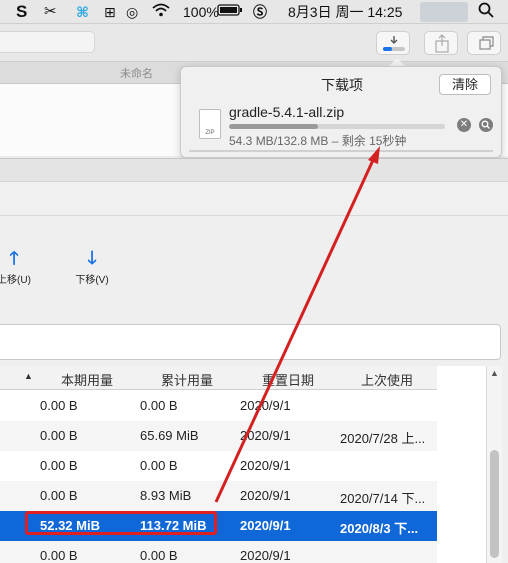 This screenshot has height=563, width=508. What do you see at coordinates (254, 199) in the screenshot?
I see `prefs-toolbar` at bounding box center [254, 199].